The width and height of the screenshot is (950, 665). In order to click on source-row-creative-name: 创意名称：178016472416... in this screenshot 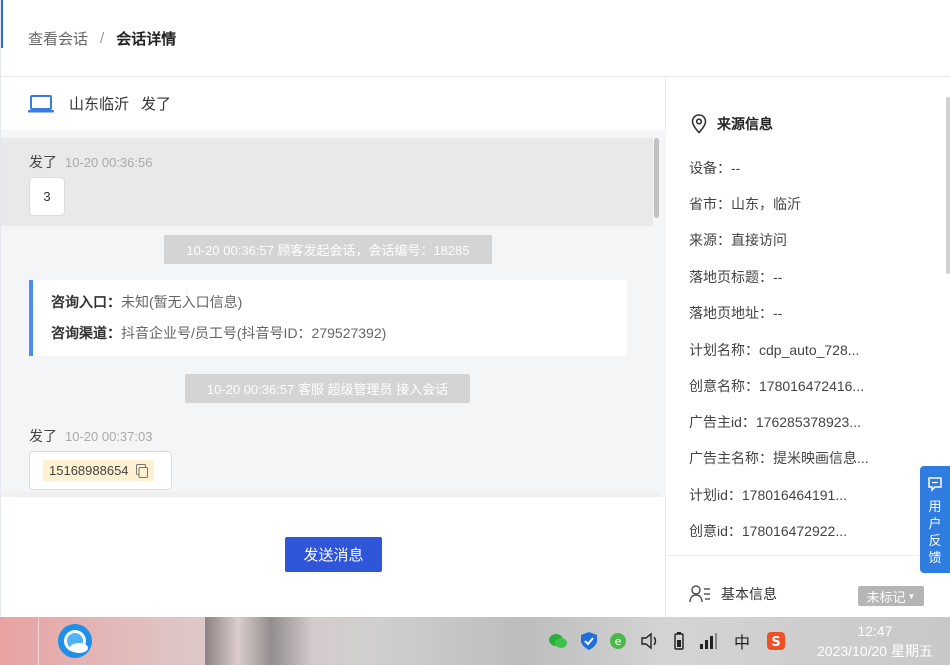, I will do `click(777, 386)`.